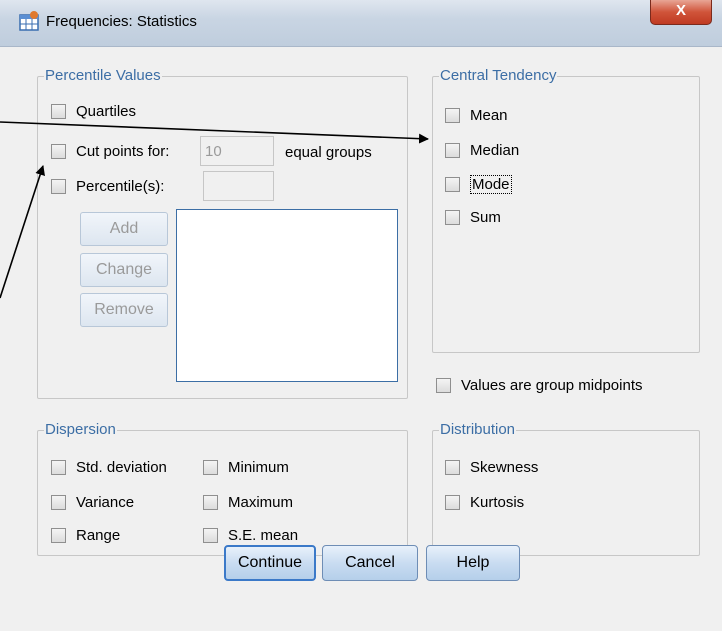  Describe the element at coordinates (237, 151) in the screenshot. I see `cut-points-input: 10` at that location.